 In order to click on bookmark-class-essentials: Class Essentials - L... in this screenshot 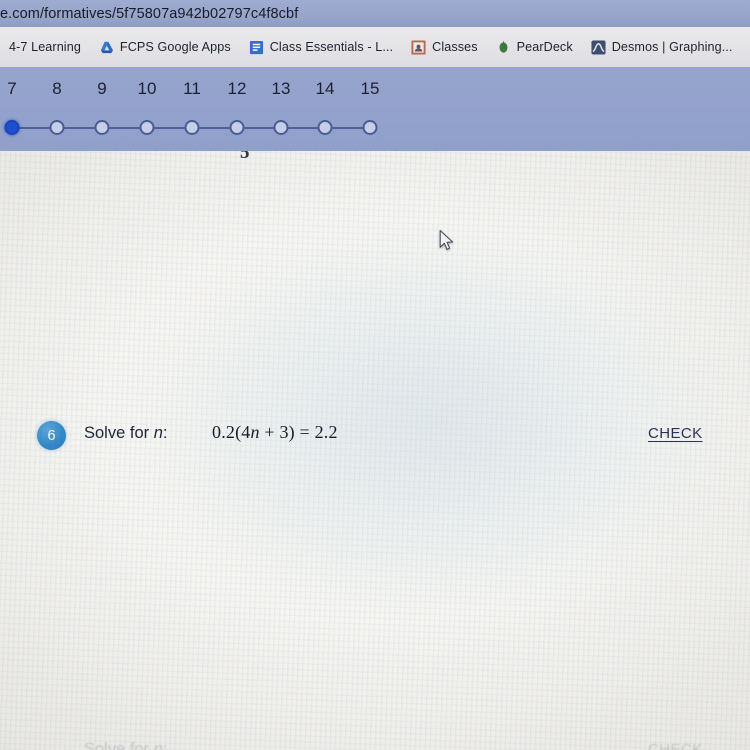, I will do `click(321, 47)`.